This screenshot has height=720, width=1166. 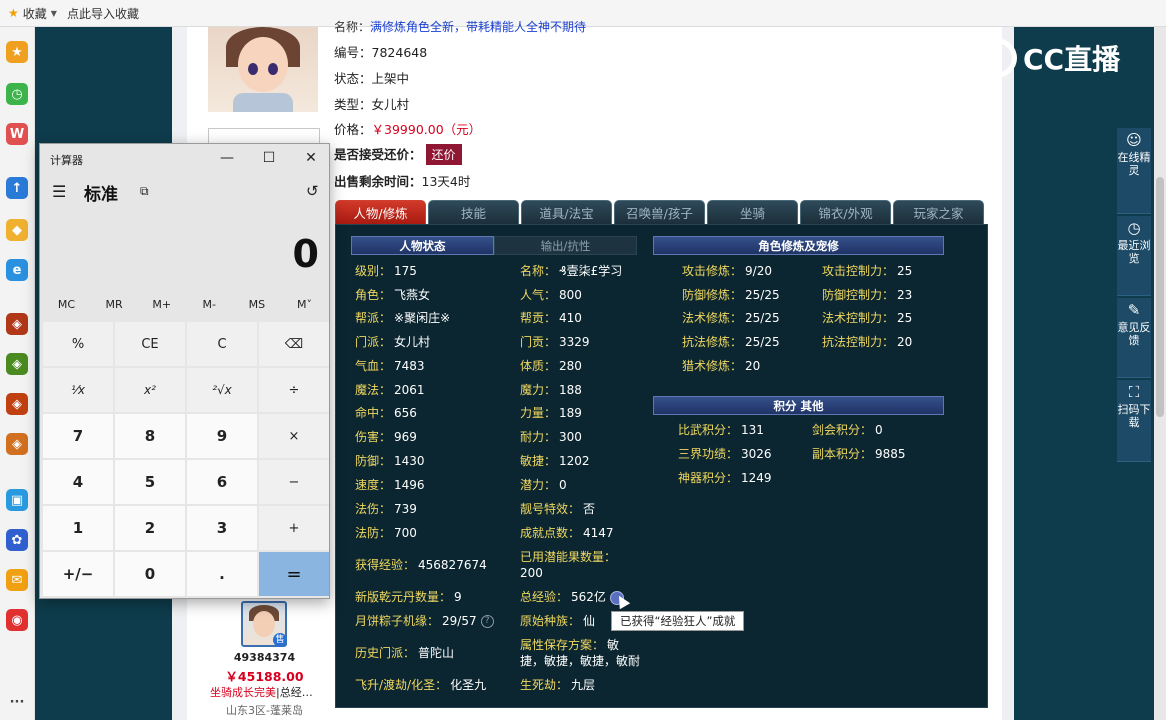 What do you see at coordinates (1160, 297) in the screenshot?
I see `scrollbar-thumb` at bounding box center [1160, 297].